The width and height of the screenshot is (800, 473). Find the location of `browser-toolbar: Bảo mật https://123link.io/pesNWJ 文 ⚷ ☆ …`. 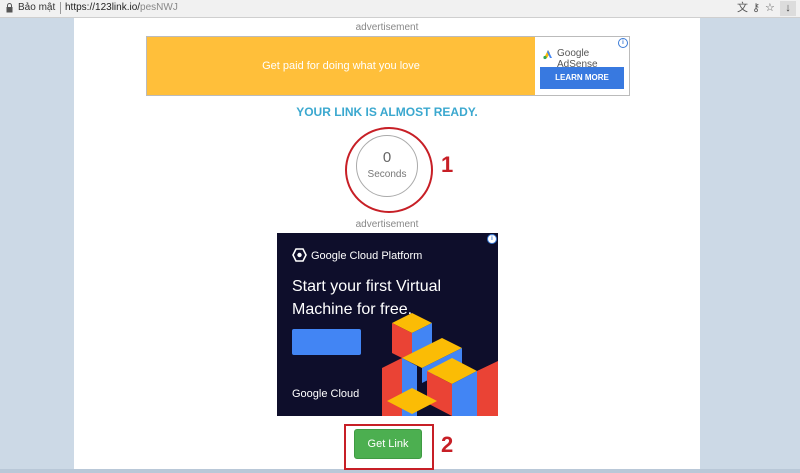

browser-toolbar: Bảo mật https://123link.io/pesNWJ 文 ⚷ ☆ … is located at coordinates (400, 9).